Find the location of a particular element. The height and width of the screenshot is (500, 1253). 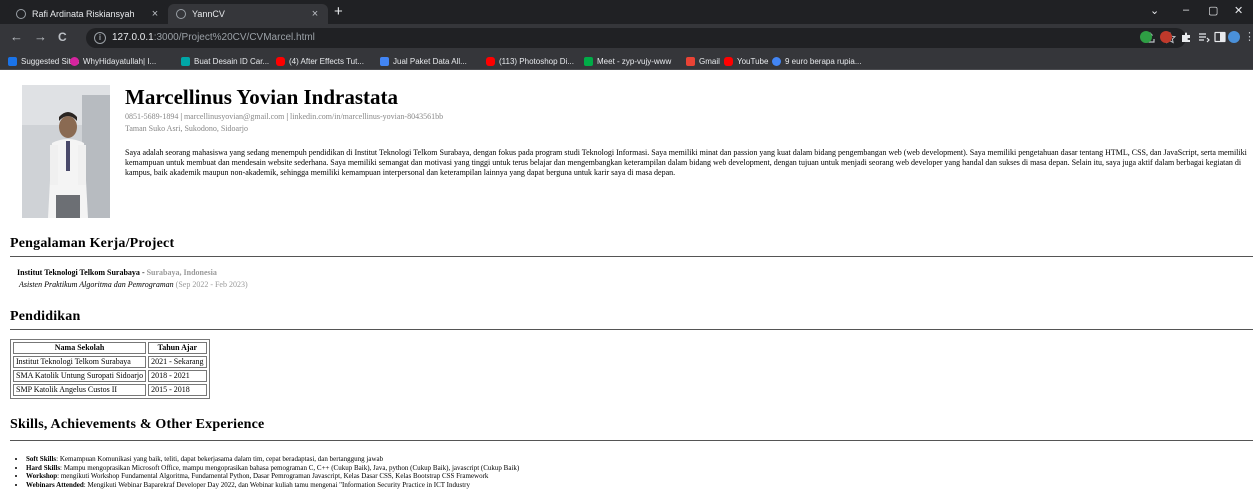

maximize-button: ▢ is located at coordinates (1213, 10).